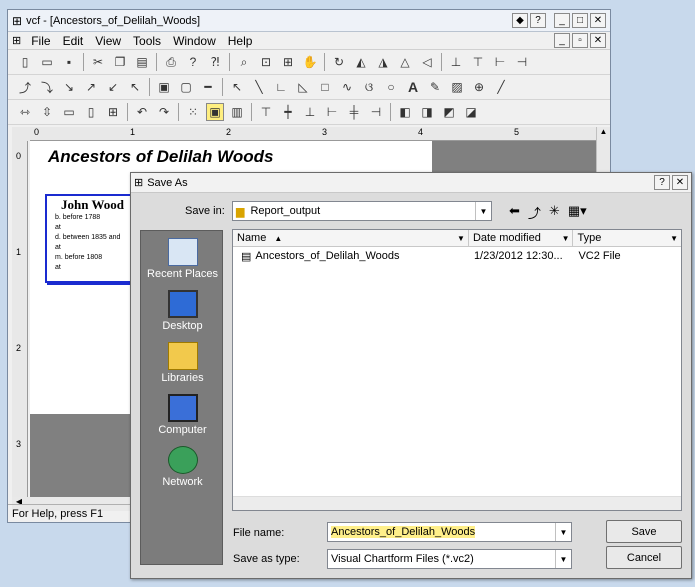 The width and height of the screenshot is (695, 587). I want to click on print-icon: ⎙, so click(171, 62).